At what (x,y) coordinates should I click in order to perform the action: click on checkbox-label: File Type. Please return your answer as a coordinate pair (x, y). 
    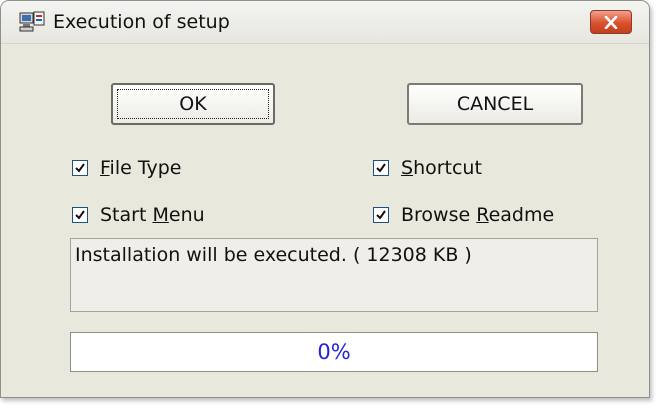
    Looking at the image, I should click on (141, 168).